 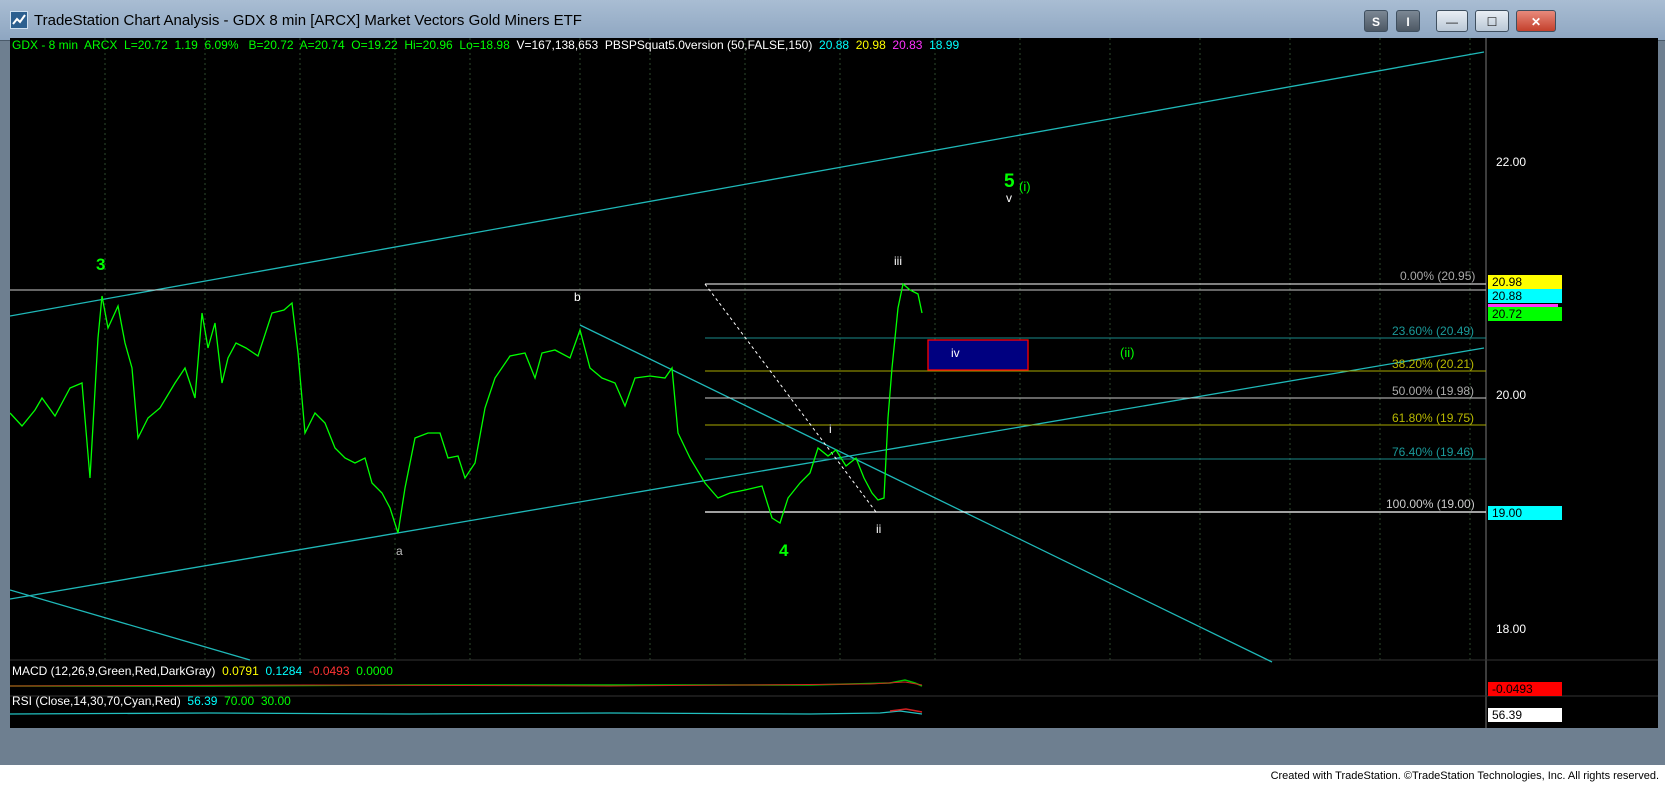 What do you see at coordinates (428, 45) in the screenshot?
I see `info-high: Hi=20.96` at bounding box center [428, 45].